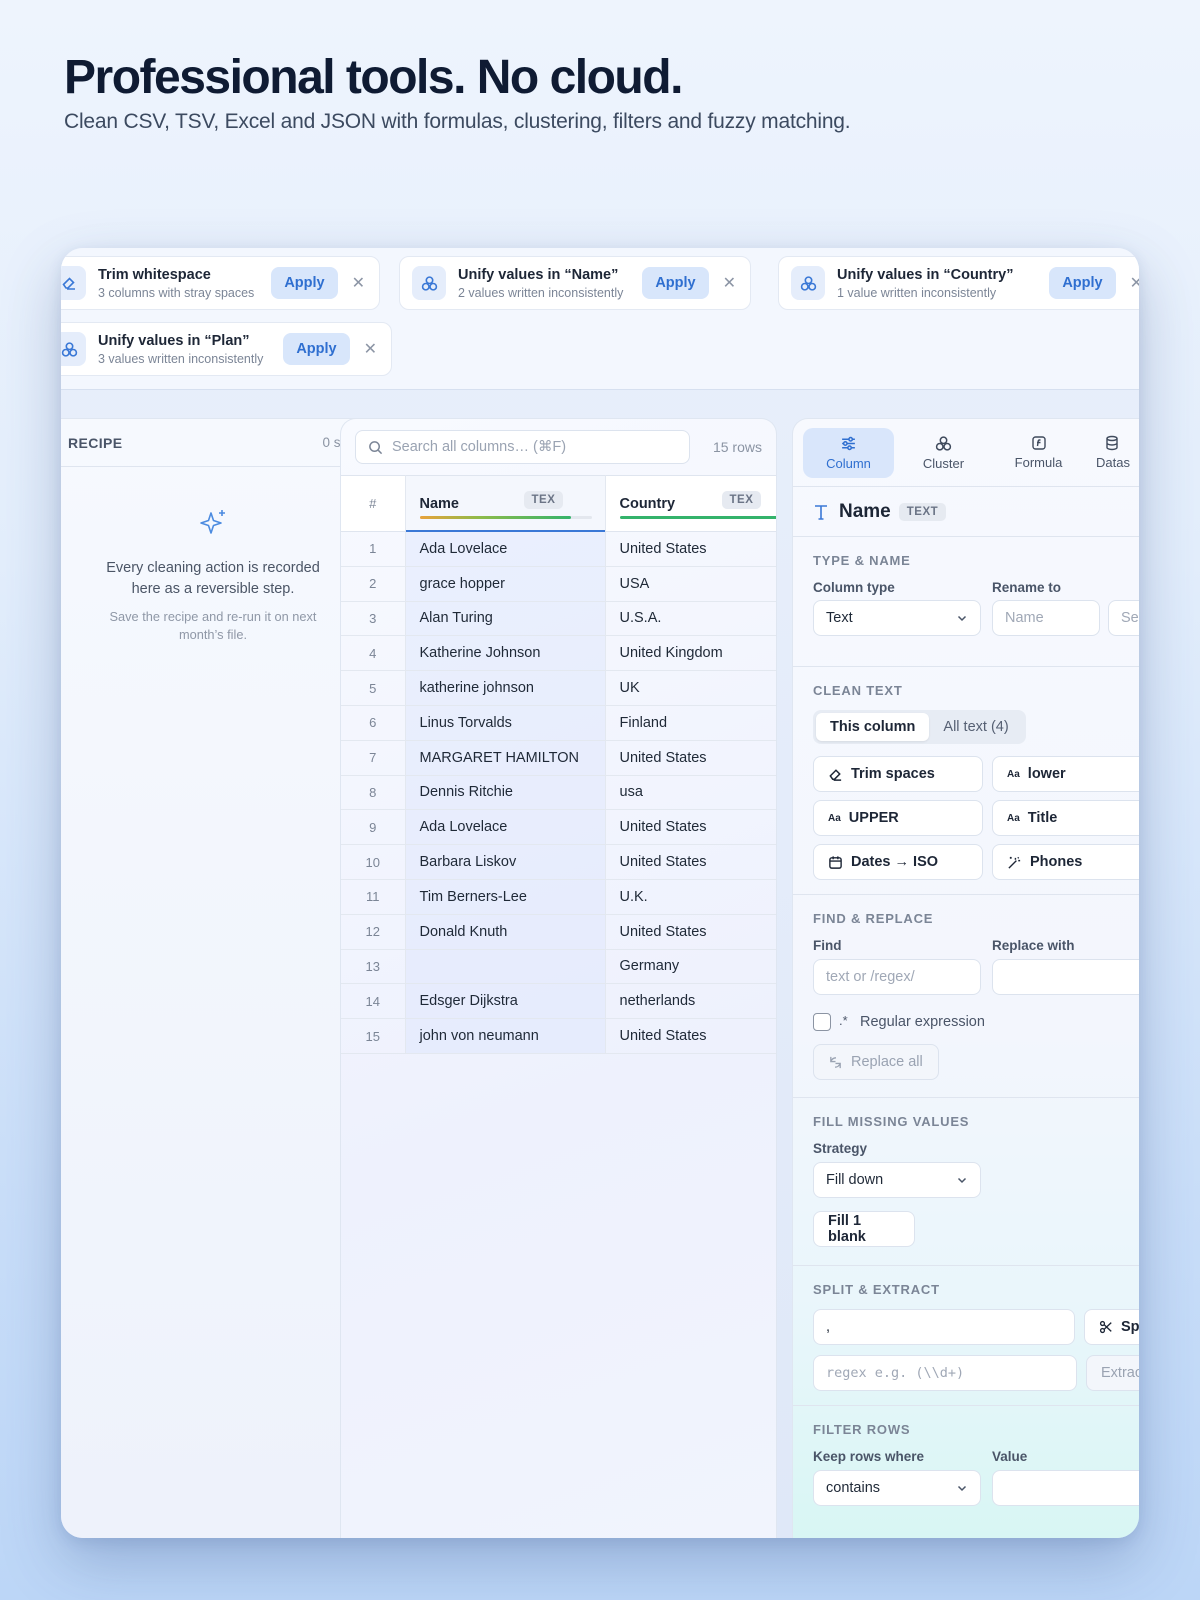 This screenshot has width=1200, height=1600. I want to click on cell-country: usa, so click(690, 793).